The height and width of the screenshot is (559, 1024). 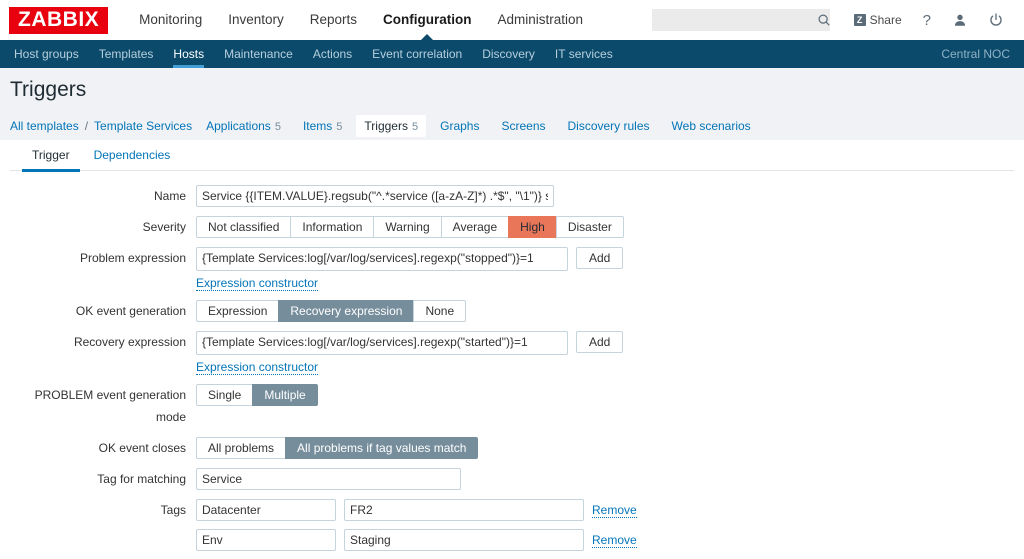 I want to click on share-badge-icon: Z, so click(x=859, y=20).